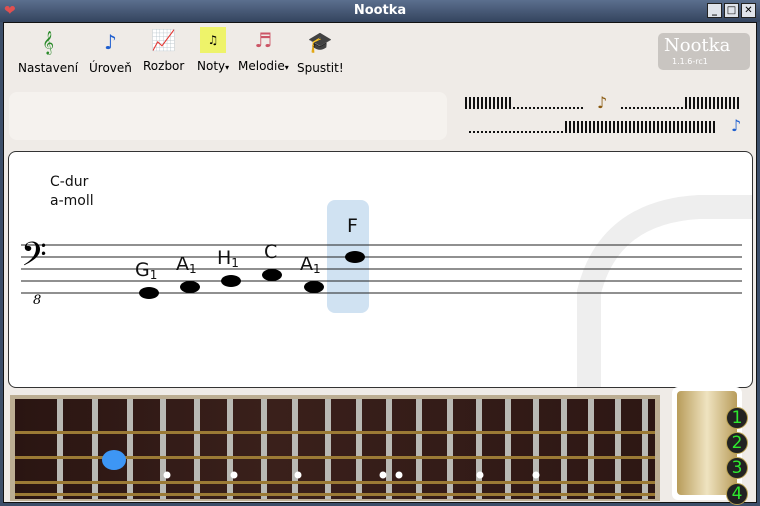 Image resolution: width=760 pixels, height=506 pixels. What do you see at coordinates (697, 45) in the screenshot?
I see `logo-name: Nootka` at bounding box center [697, 45].